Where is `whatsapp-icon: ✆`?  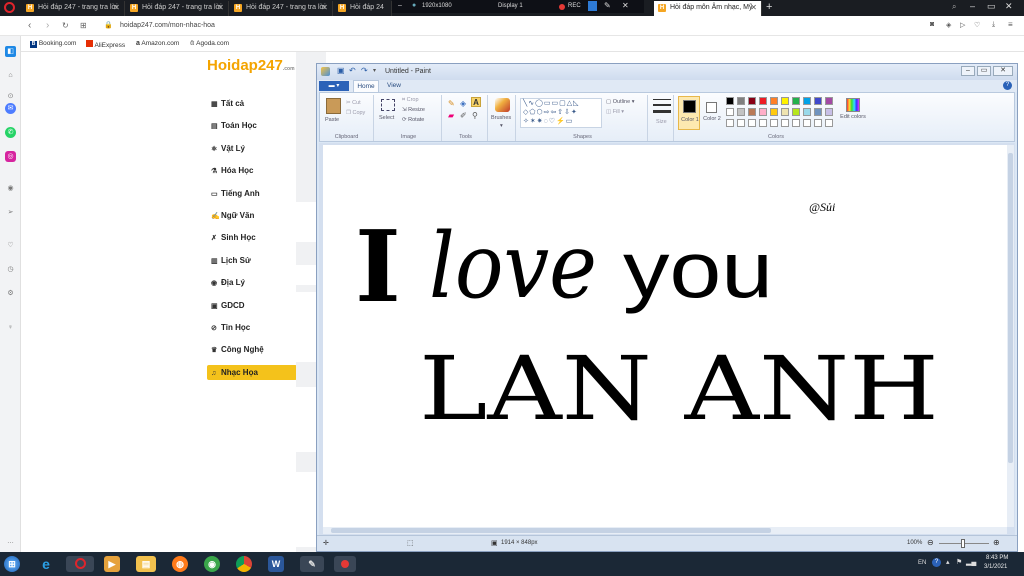
whatsapp-icon: ✆ is located at coordinates (10, 132).